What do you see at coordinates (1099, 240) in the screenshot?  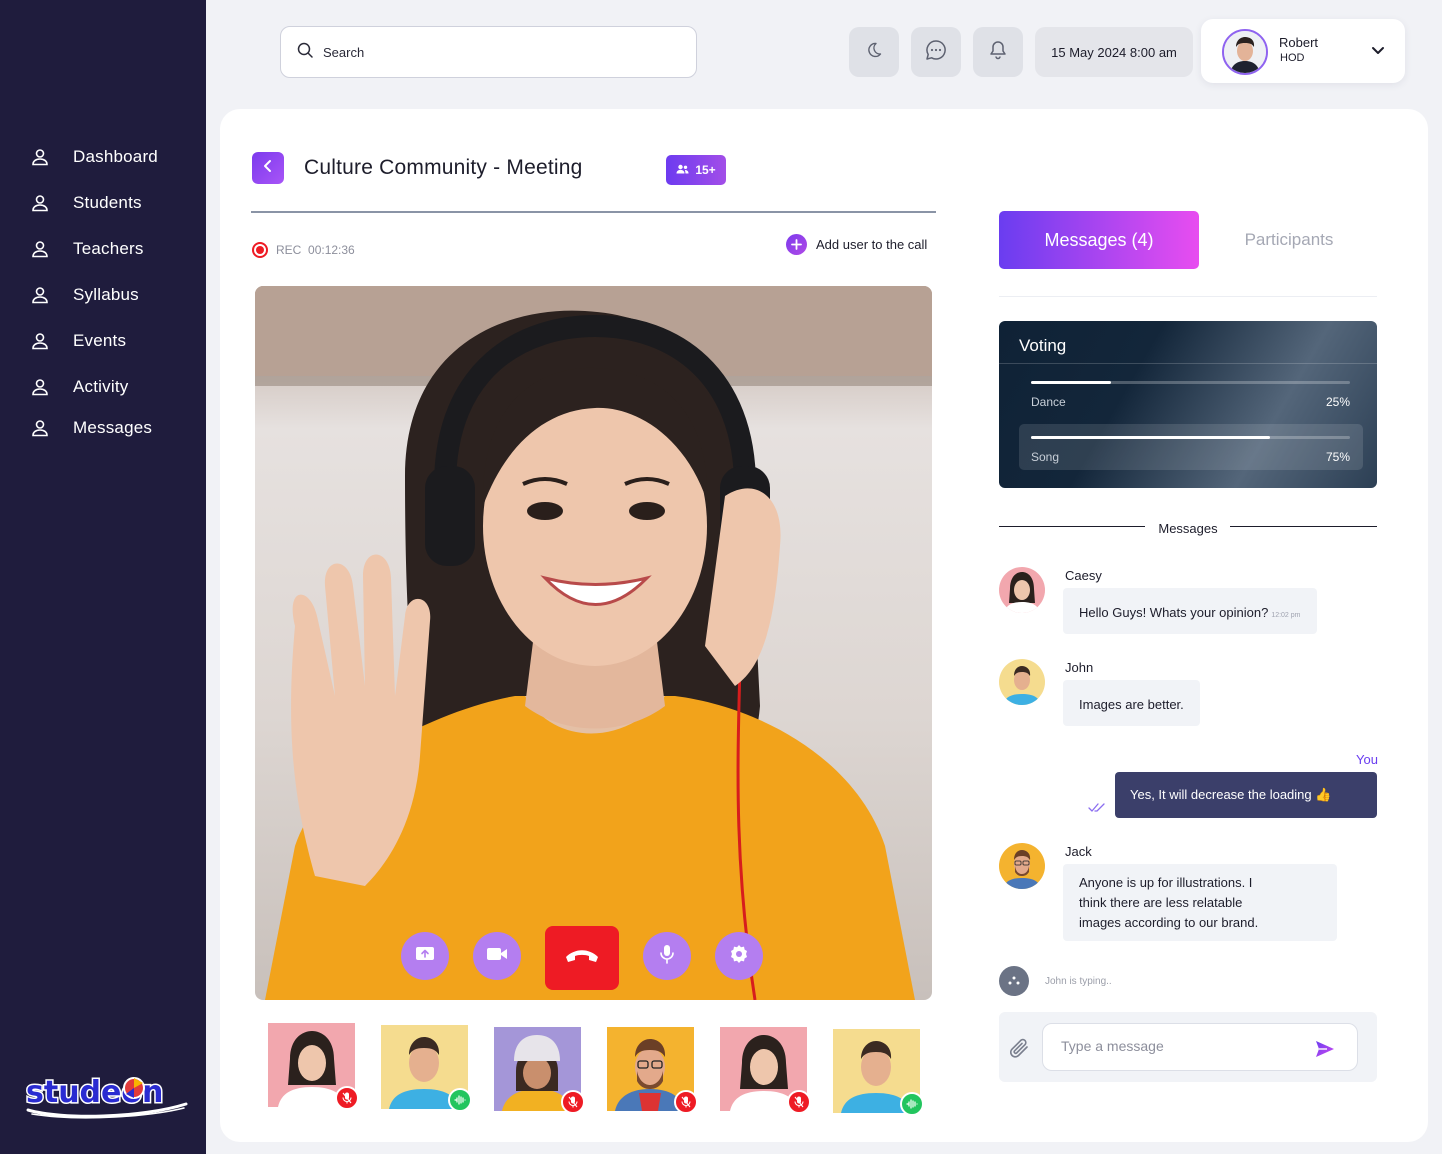 I see `tab-messages: Messages (4)` at bounding box center [1099, 240].